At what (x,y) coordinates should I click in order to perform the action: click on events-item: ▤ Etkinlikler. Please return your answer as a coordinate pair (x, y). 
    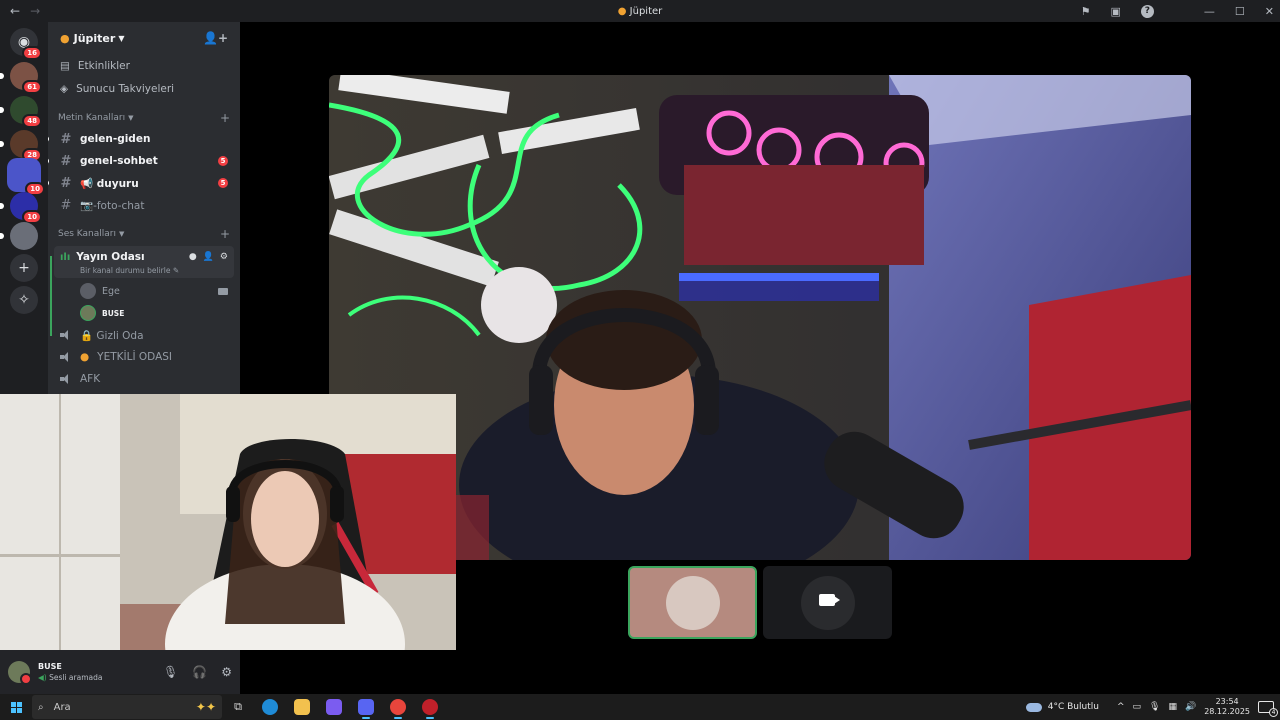
    Looking at the image, I should click on (144, 66).